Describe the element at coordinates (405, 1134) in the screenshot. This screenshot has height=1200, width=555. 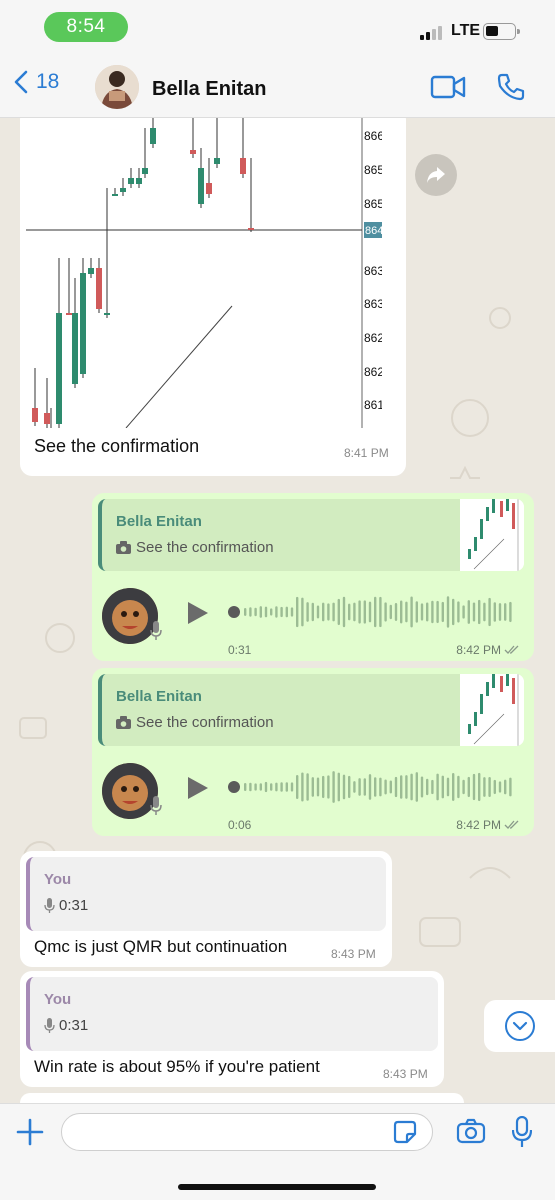
I see `sticker-button` at that location.